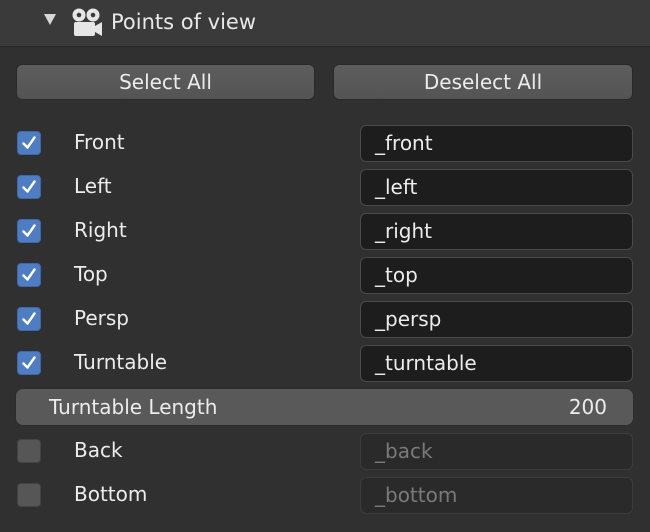  What do you see at coordinates (29, 495) in the screenshot?
I see `checkbox-bottom` at bounding box center [29, 495].